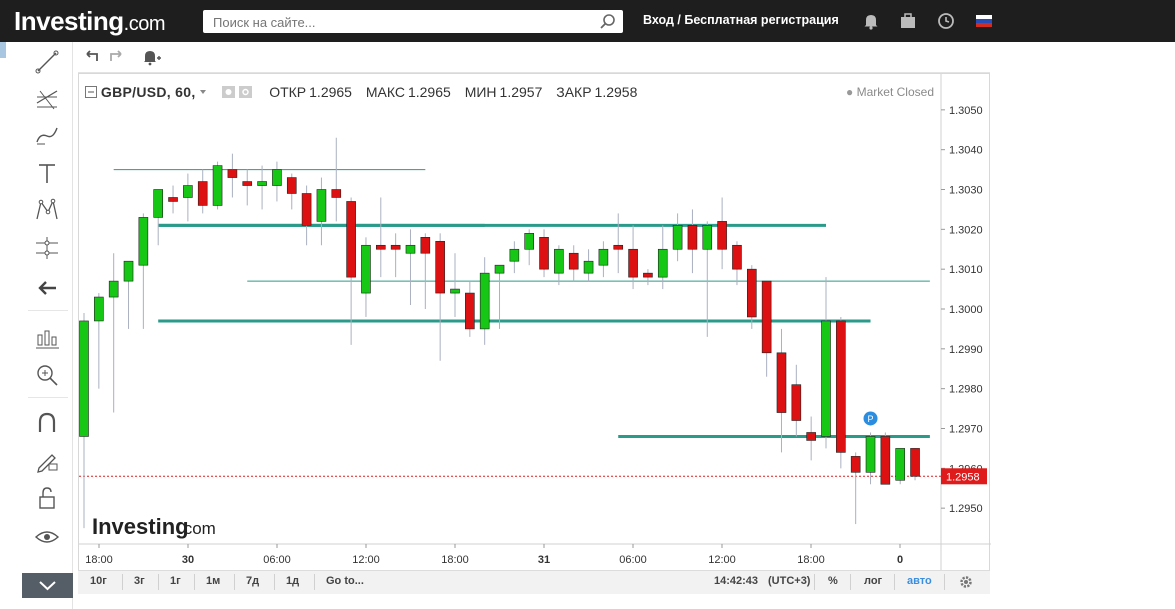  Describe the element at coordinates (47, 173) in the screenshot. I see `text-icon` at that location.